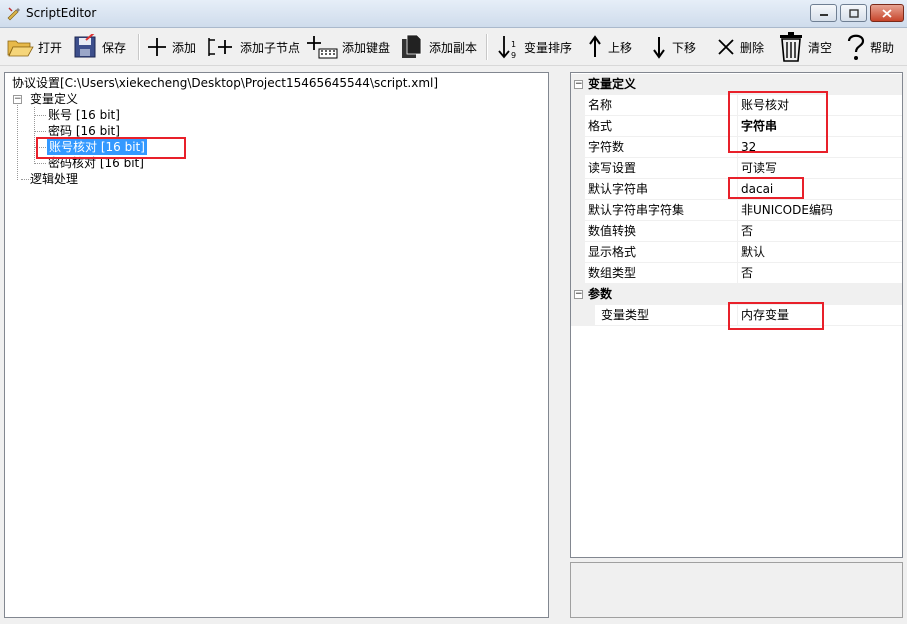 The height and width of the screenshot is (624, 907). Describe the element at coordinates (54, 99) in the screenshot. I see `tree-node-var-def: 变量定义` at that location.